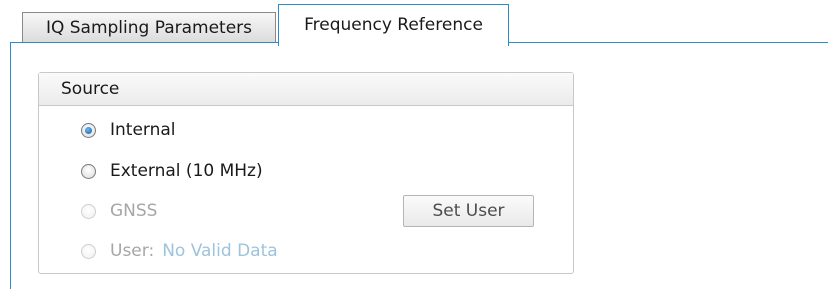 The height and width of the screenshot is (289, 828). What do you see at coordinates (132, 251) in the screenshot?
I see `radio-label-user: User:` at bounding box center [132, 251].